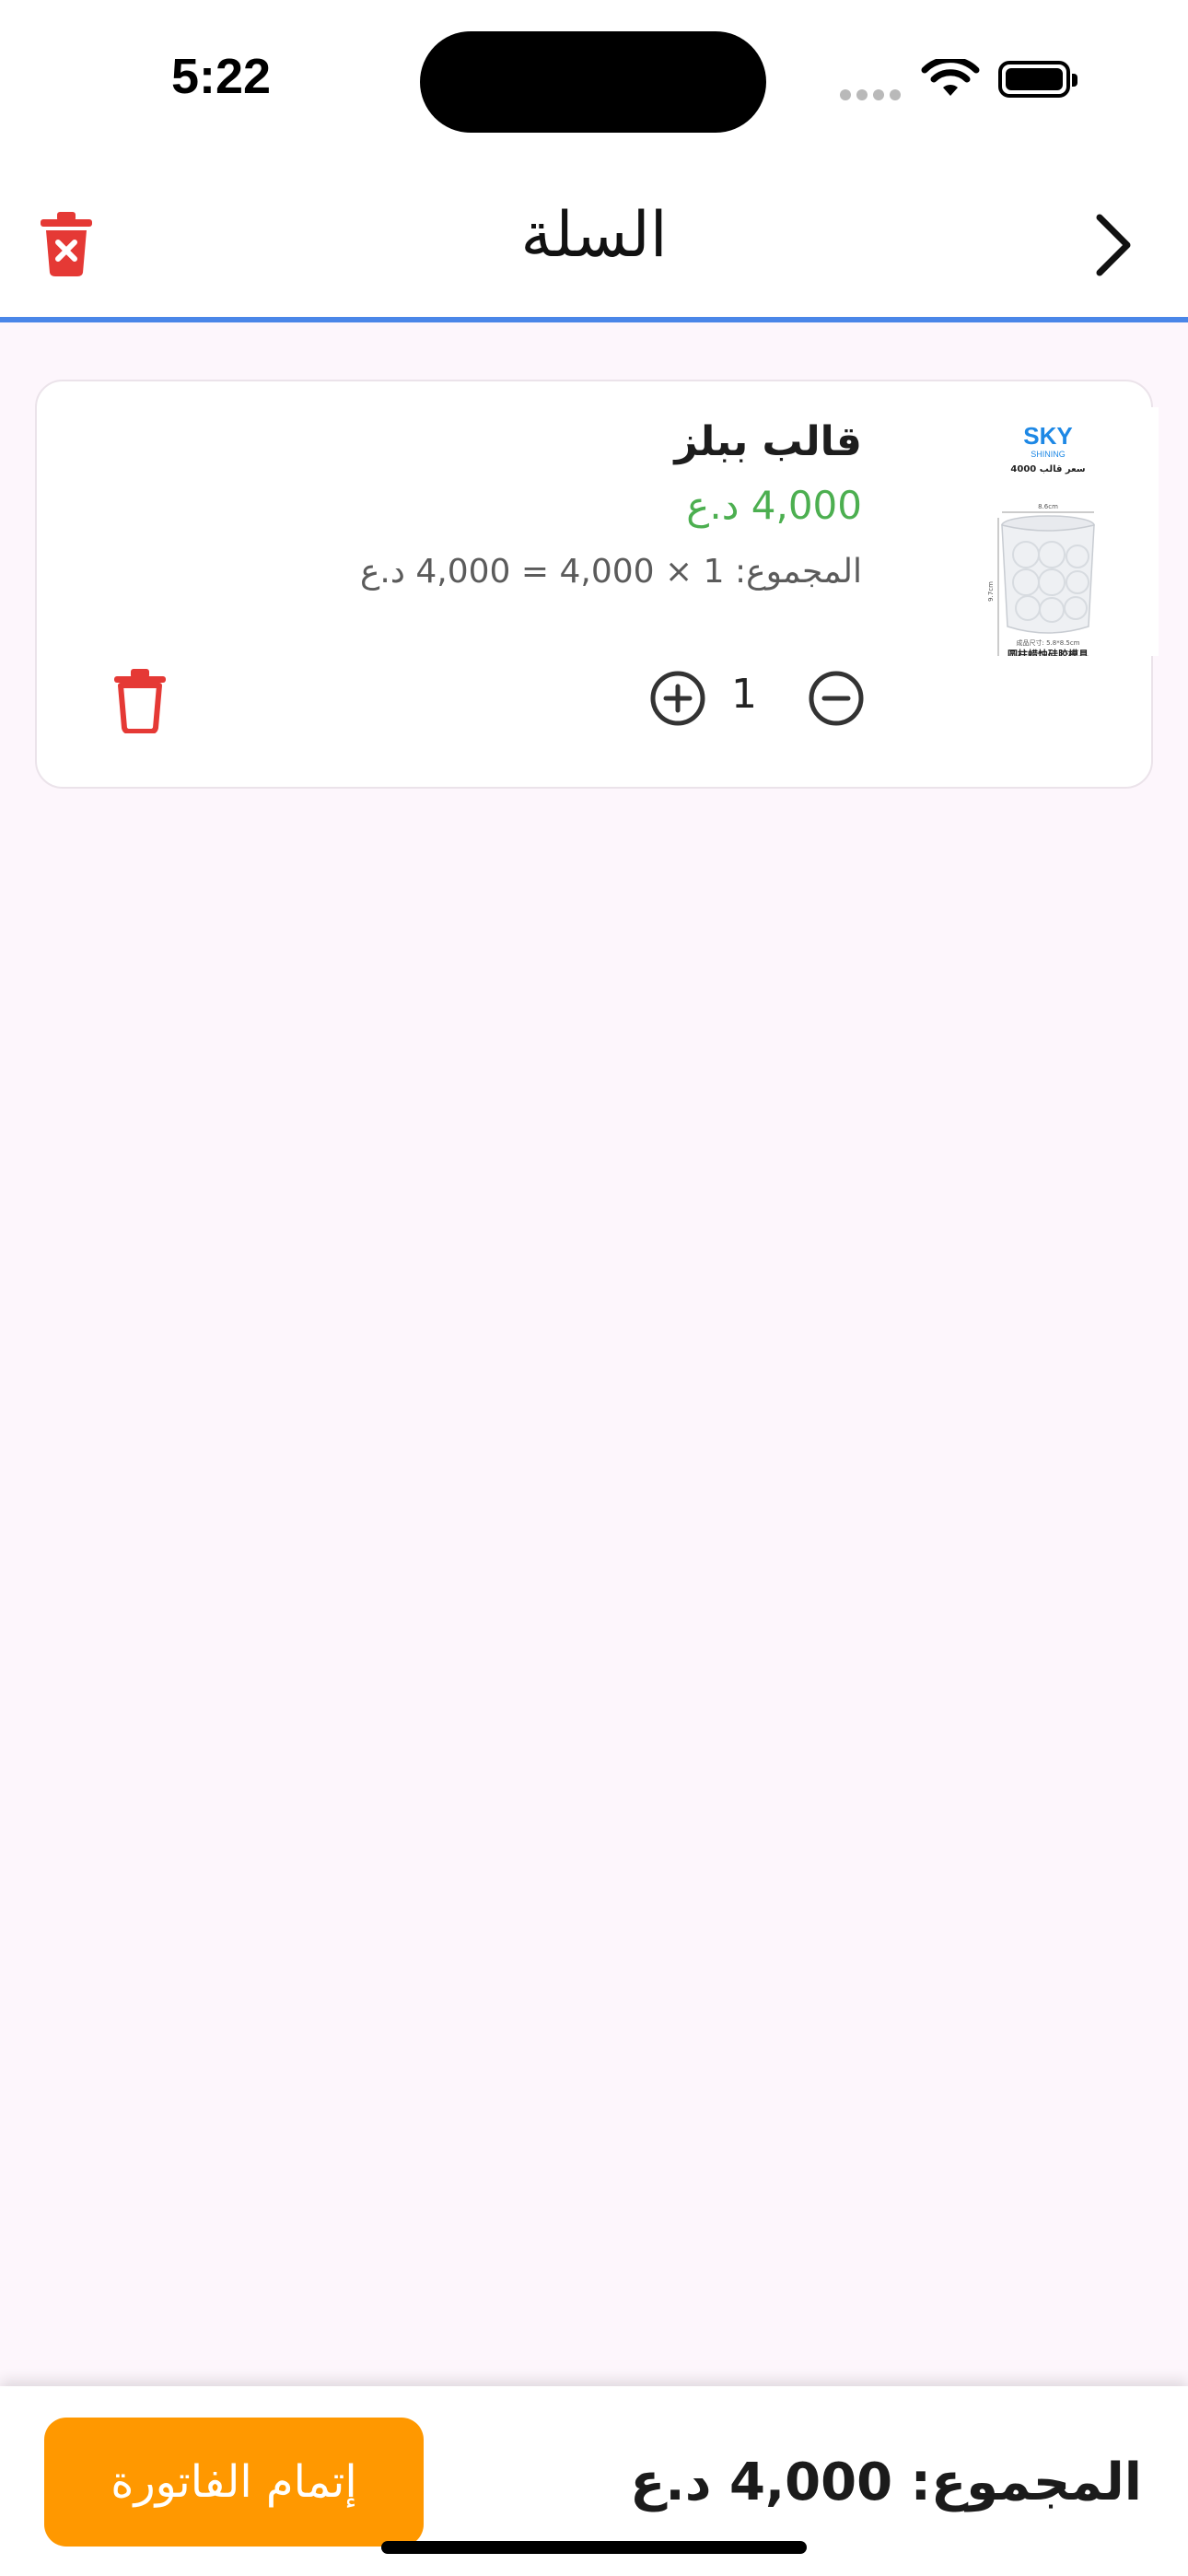 The image size is (1188, 2576). I want to click on image-dimension-top: 8.6cm, so click(1048, 506).